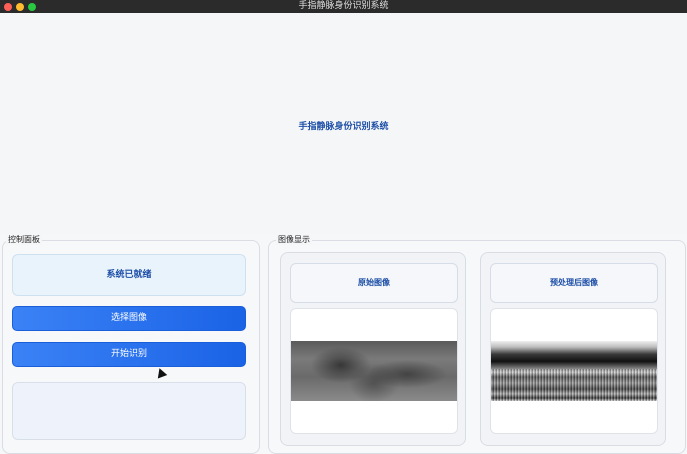 Image resolution: width=687 pixels, height=454 pixels. I want to click on original-vein-image, so click(374, 371).